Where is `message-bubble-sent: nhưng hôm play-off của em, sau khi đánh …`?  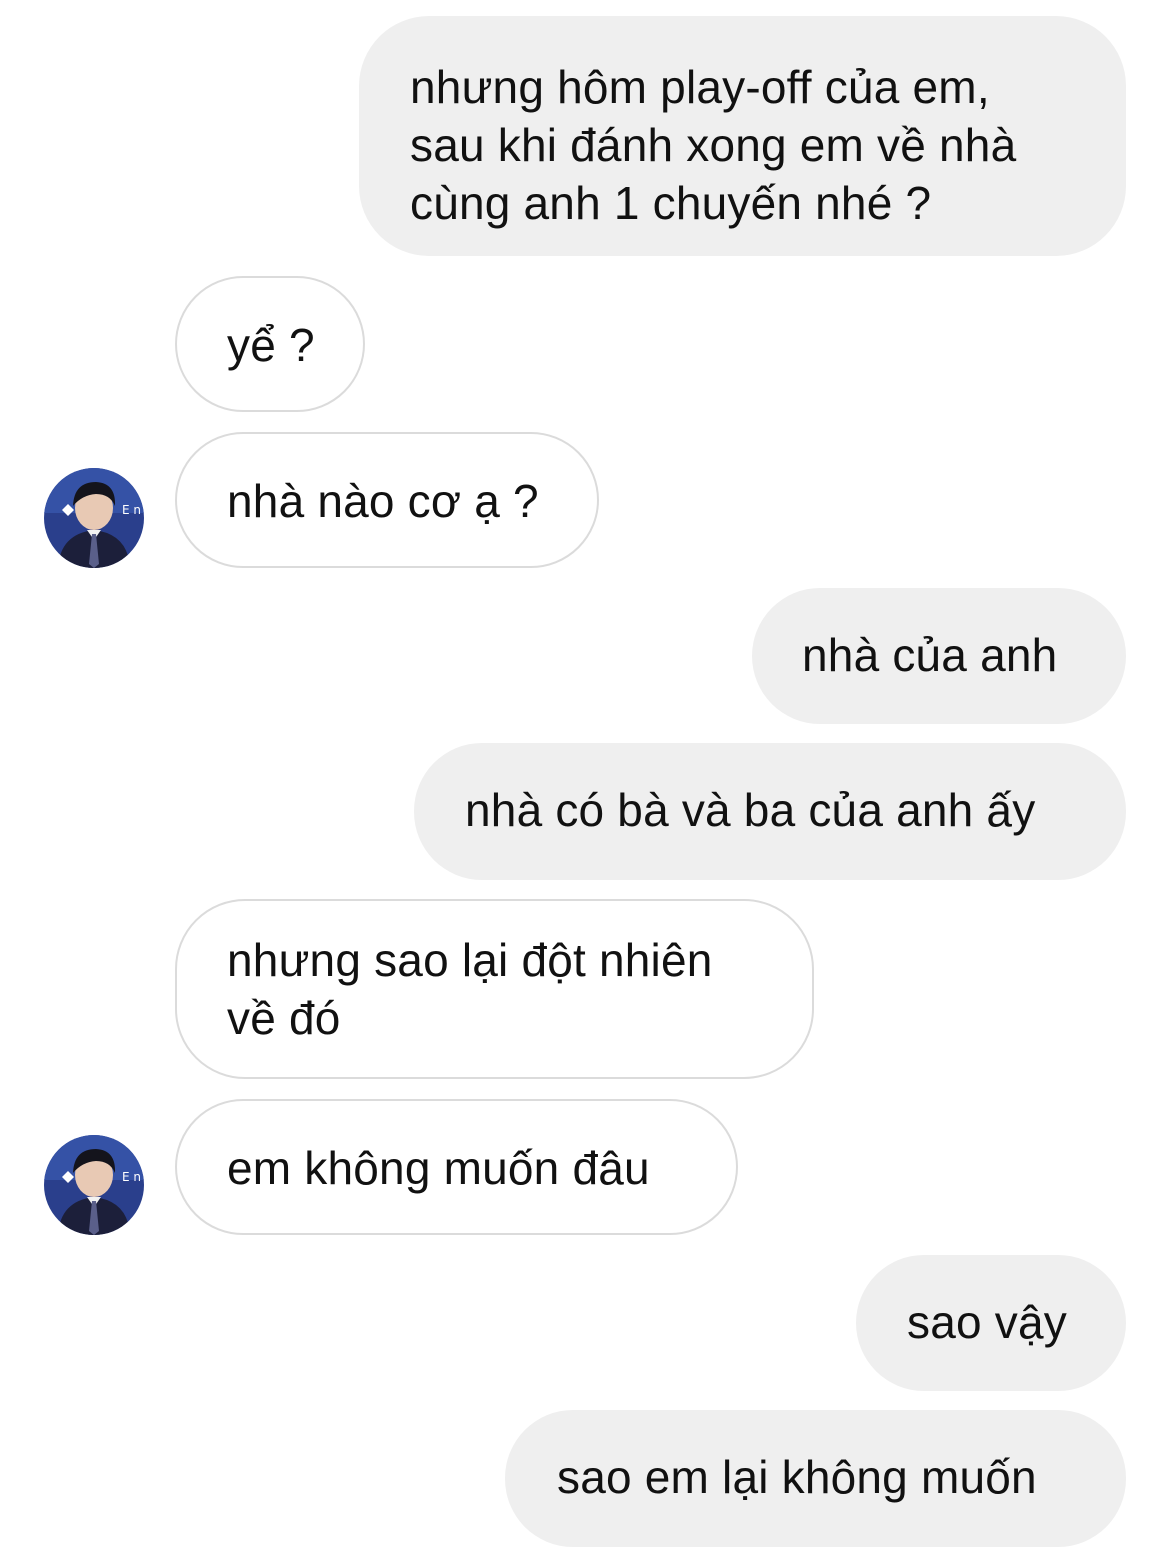 message-bubble-sent: nhưng hôm play-off của em, sau khi đánh … is located at coordinates (742, 136).